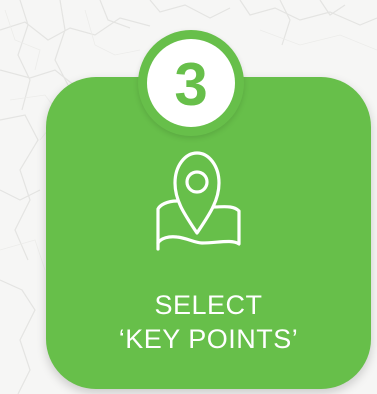  Describe the element at coordinates (208, 305) in the screenshot. I see `caption-line-1: SELECT` at that location.